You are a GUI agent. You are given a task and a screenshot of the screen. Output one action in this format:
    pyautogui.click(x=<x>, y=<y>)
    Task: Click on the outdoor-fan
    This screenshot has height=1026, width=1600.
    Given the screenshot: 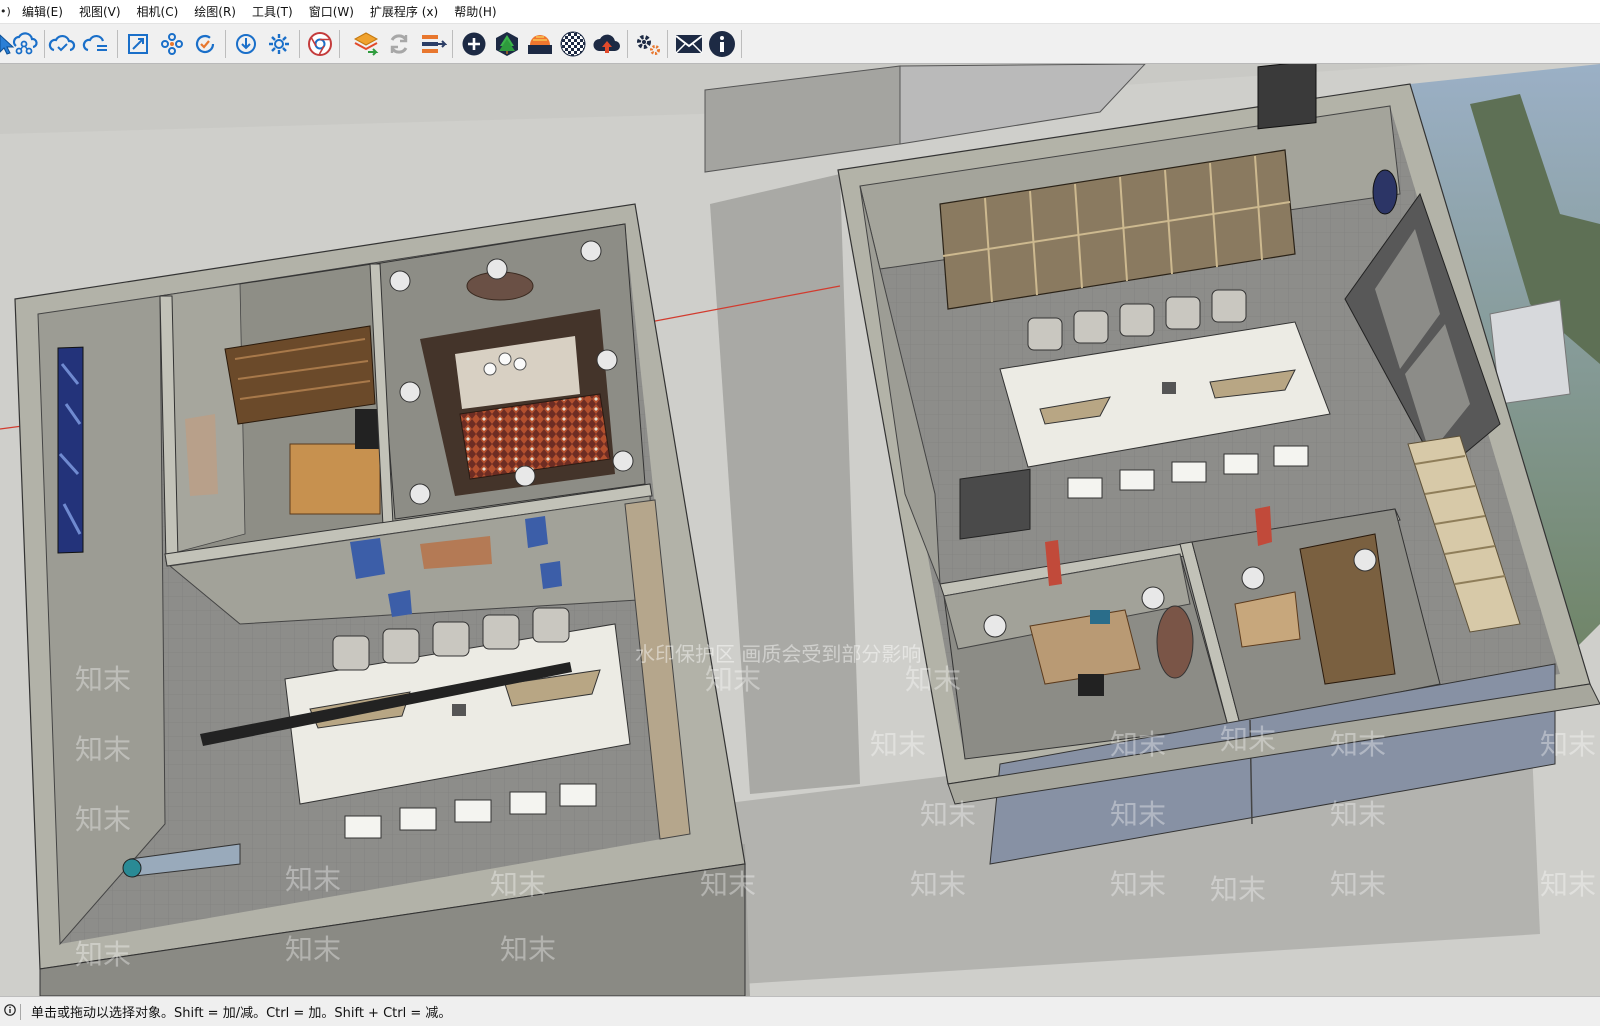 What is the action you would take?
    pyautogui.click(x=132, y=868)
    